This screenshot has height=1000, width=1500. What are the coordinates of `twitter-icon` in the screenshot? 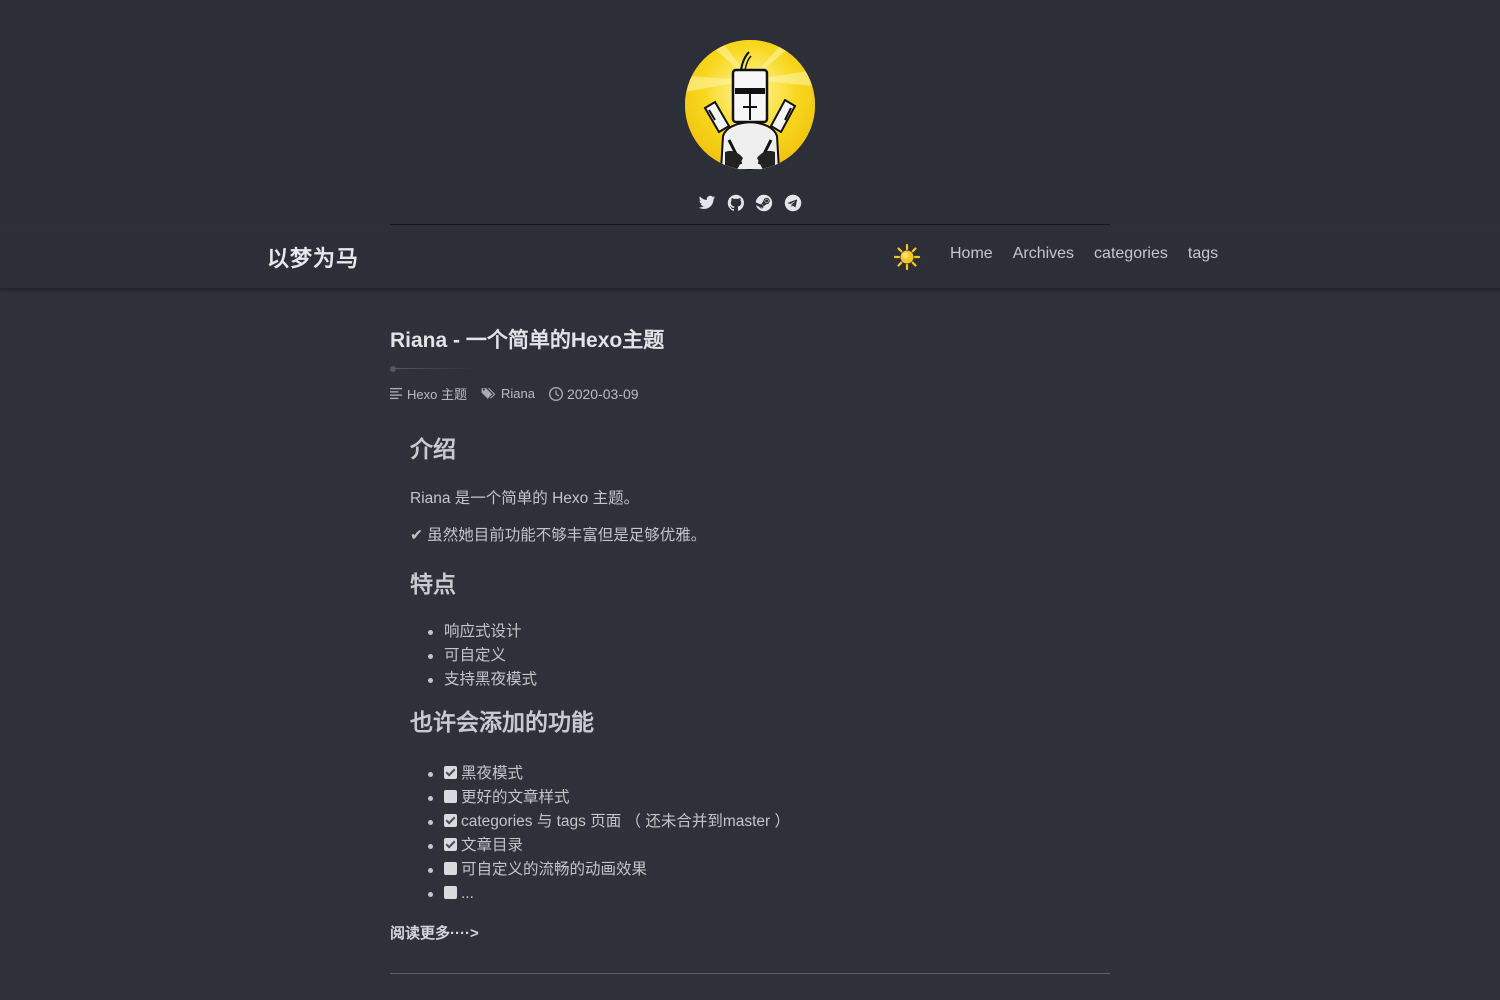 It's located at (707, 203).